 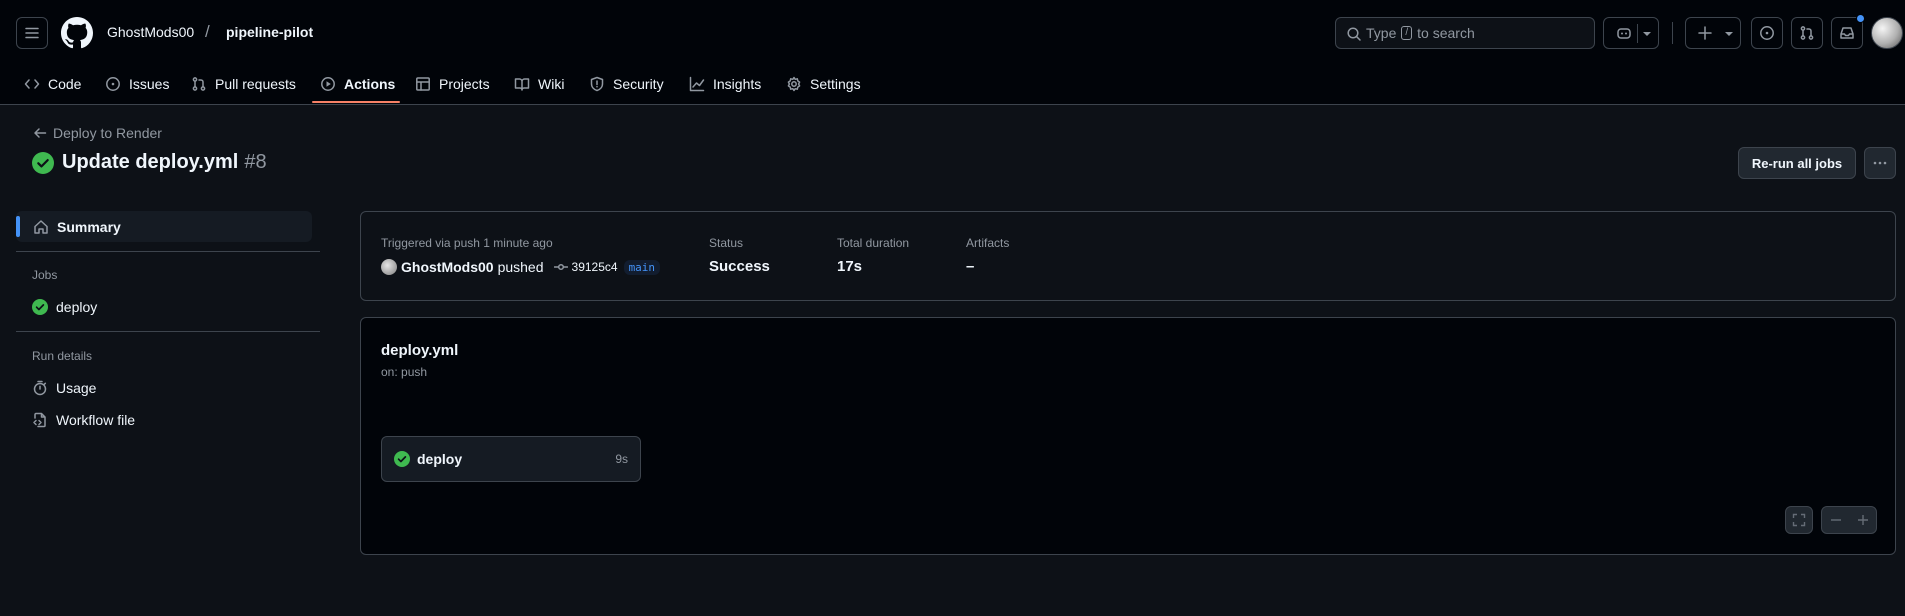 What do you see at coordinates (113, 83) in the screenshot?
I see `issue-opened-icon` at bounding box center [113, 83].